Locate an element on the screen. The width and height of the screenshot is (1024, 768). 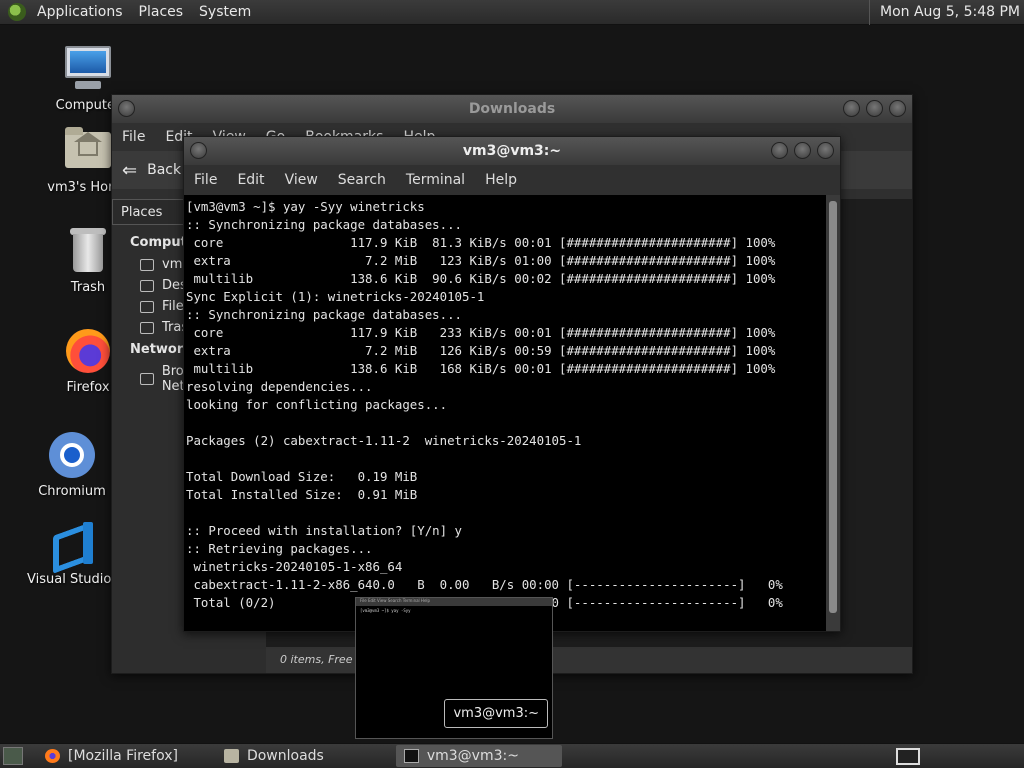
scrollbar-thumb is located at coordinates (833, 407).